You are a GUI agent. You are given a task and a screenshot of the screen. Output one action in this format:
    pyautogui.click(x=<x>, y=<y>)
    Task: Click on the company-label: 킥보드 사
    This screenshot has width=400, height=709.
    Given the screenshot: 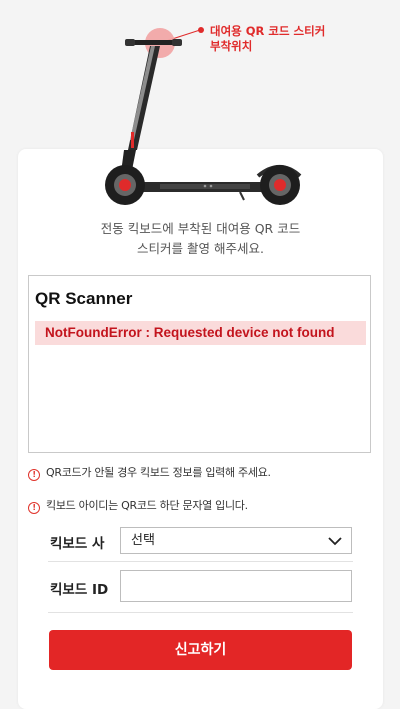 What is the action you would take?
    pyautogui.click(x=77, y=544)
    